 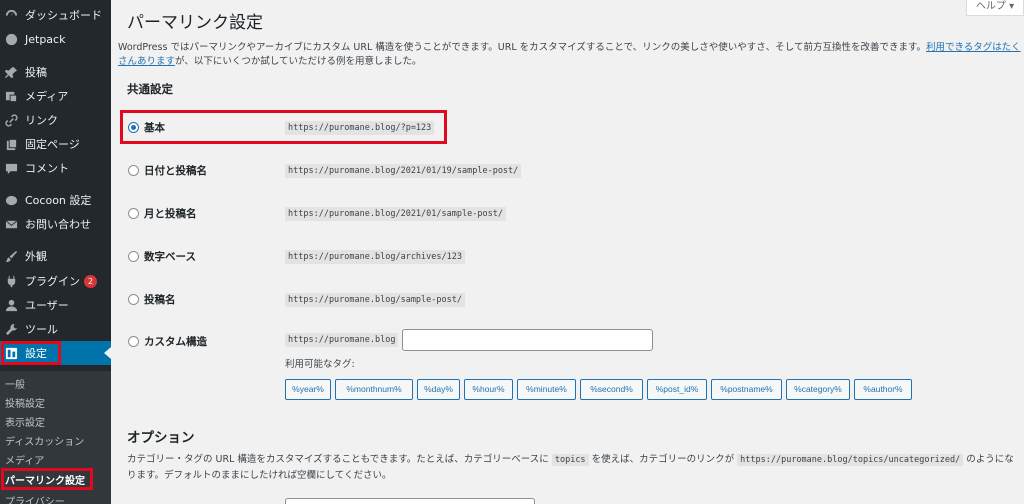 I want to click on menu-label: コメント, so click(x=47, y=168).